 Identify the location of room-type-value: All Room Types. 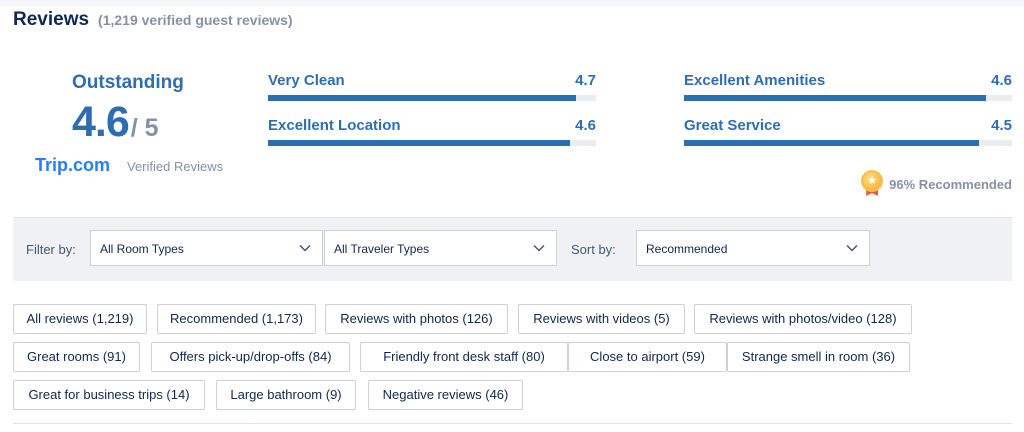
(142, 249).